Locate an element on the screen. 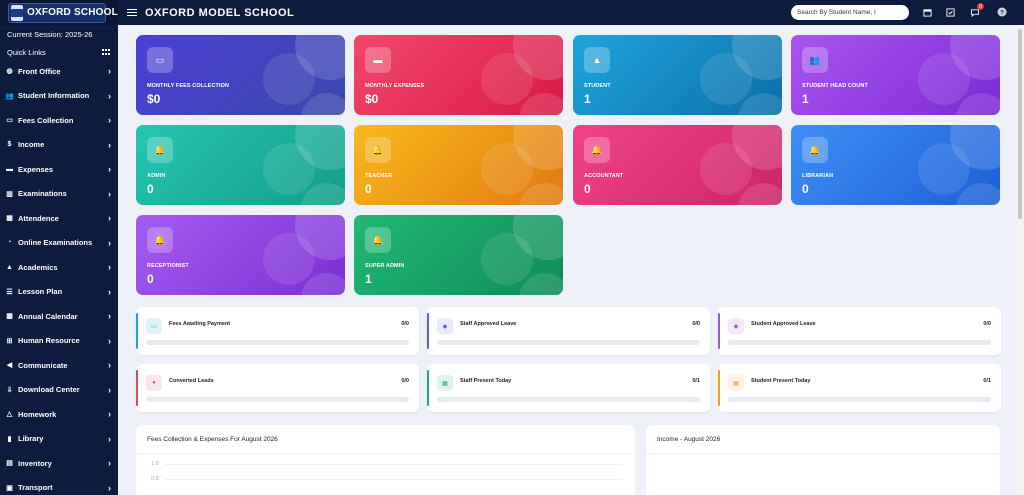 The height and width of the screenshot is (495, 1024). sidebar-item-label: Expenses is located at coordinates (36, 169).